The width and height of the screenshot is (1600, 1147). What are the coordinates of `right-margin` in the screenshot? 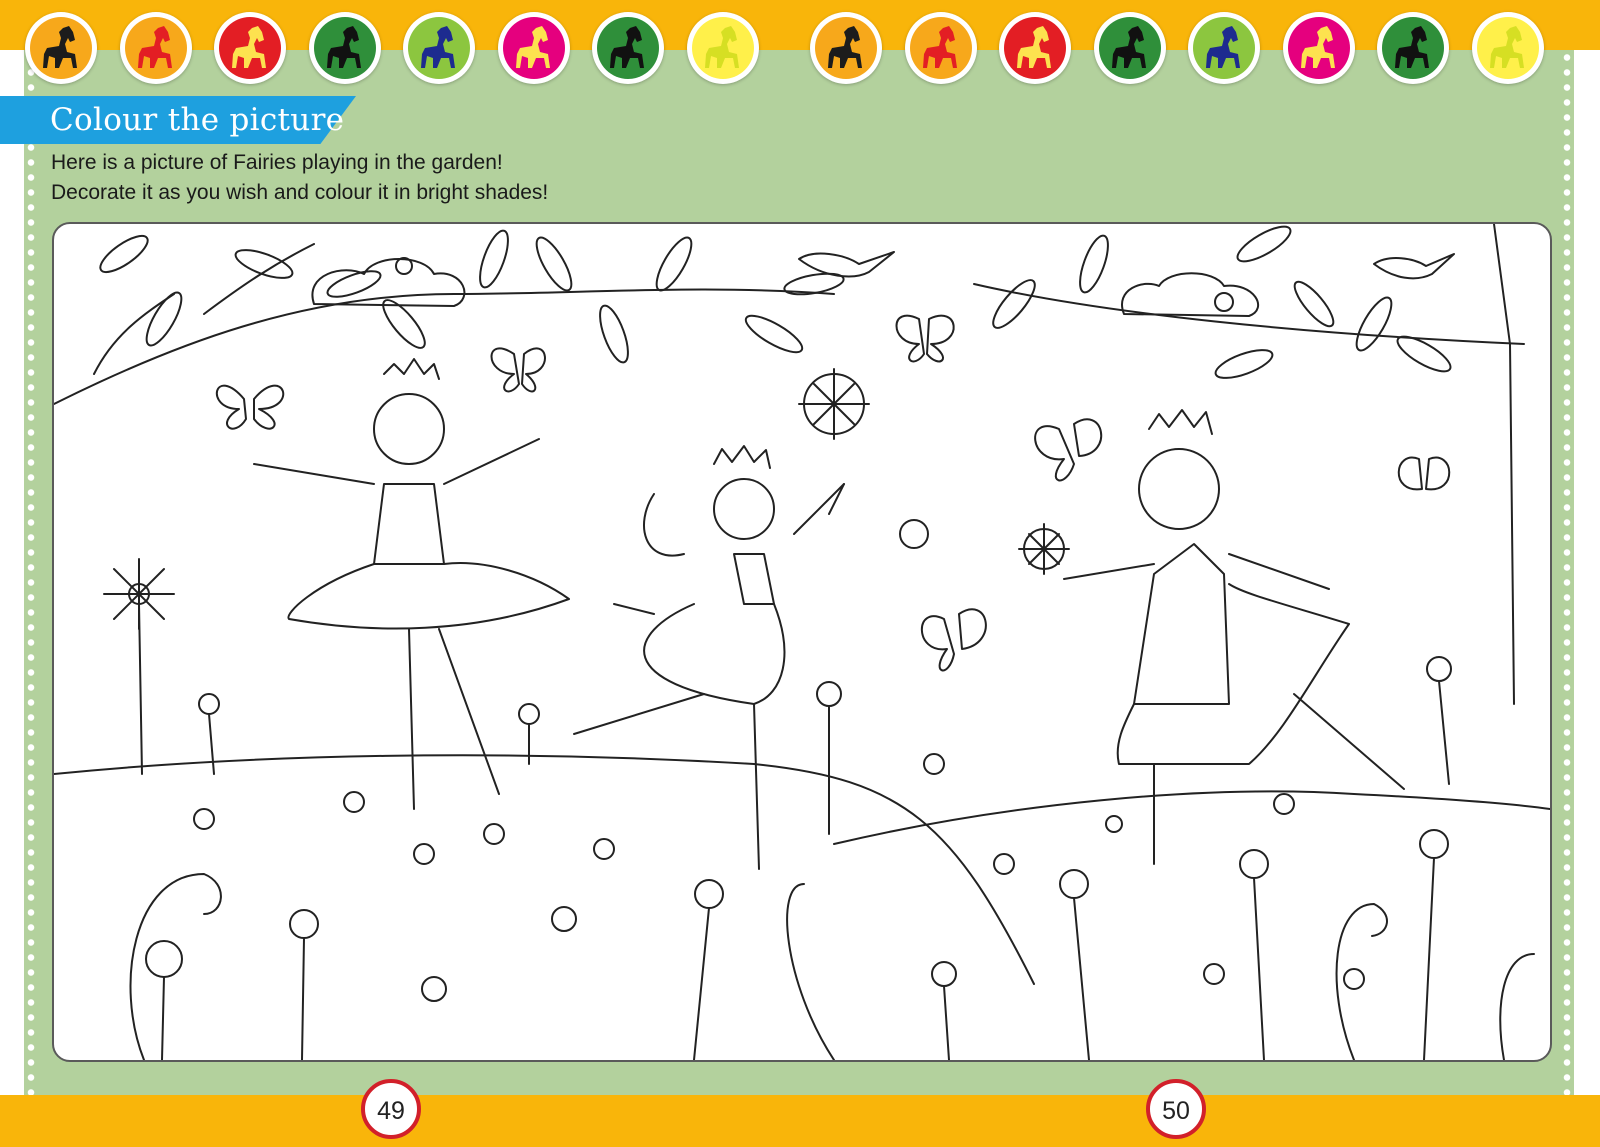 It's located at (1587, 572).